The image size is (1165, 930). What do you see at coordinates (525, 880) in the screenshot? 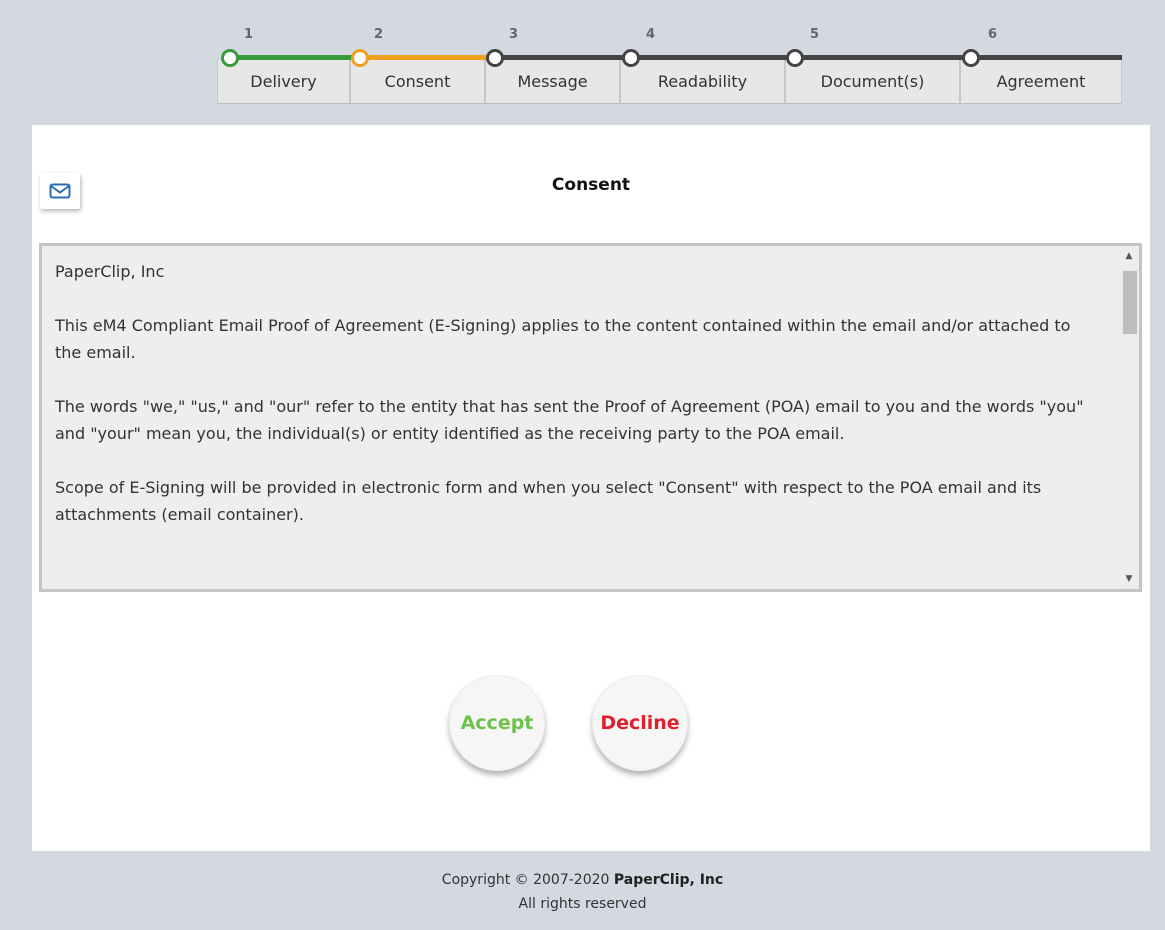
I see `copyright-text: Copyright © 2007-2020` at bounding box center [525, 880].